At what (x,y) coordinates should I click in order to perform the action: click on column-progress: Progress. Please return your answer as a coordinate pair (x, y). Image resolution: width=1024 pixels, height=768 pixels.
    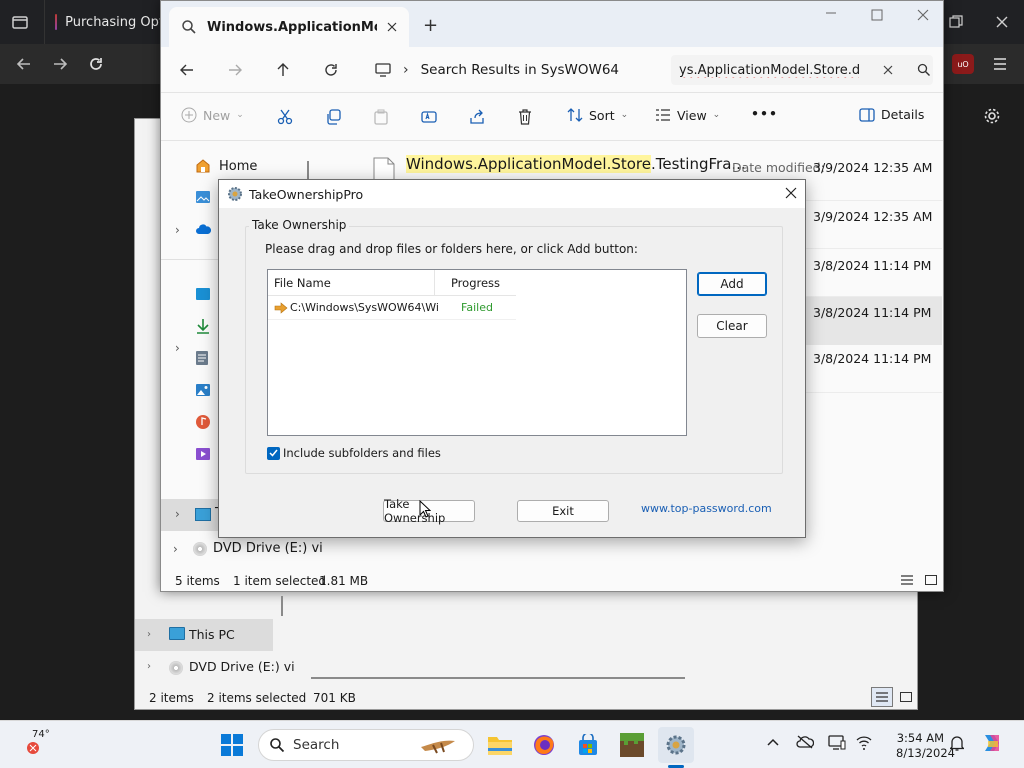
    Looking at the image, I should click on (475, 283).